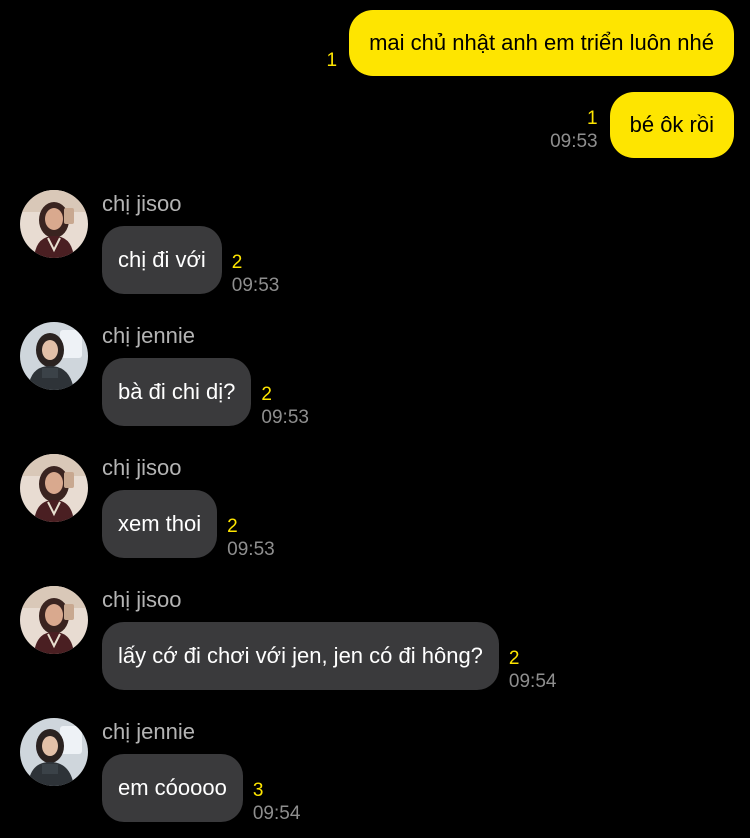  I want to click on message-meta: 1 09:53, so click(574, 133).